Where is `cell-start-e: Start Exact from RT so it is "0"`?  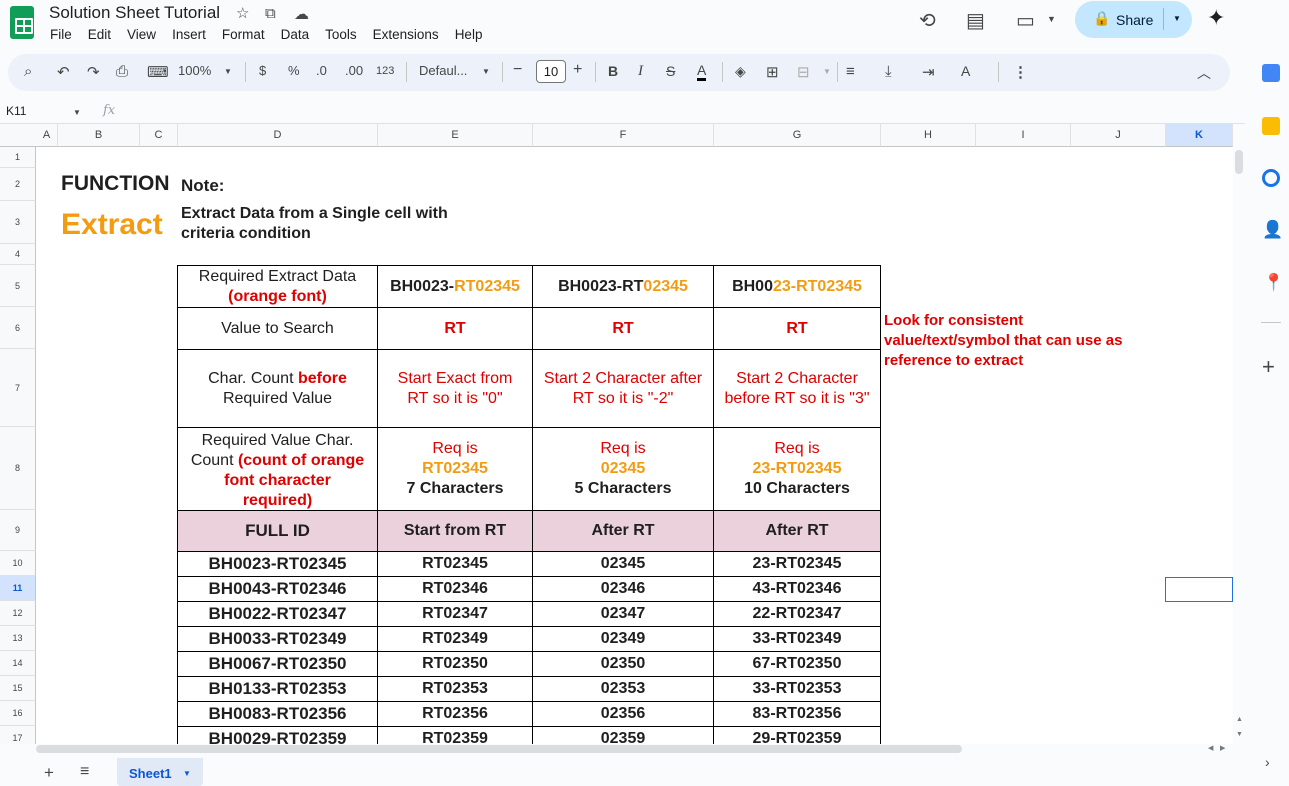
cell-start-e: Start Exact from RT so it is "0" is located at coordinates (455, 389).